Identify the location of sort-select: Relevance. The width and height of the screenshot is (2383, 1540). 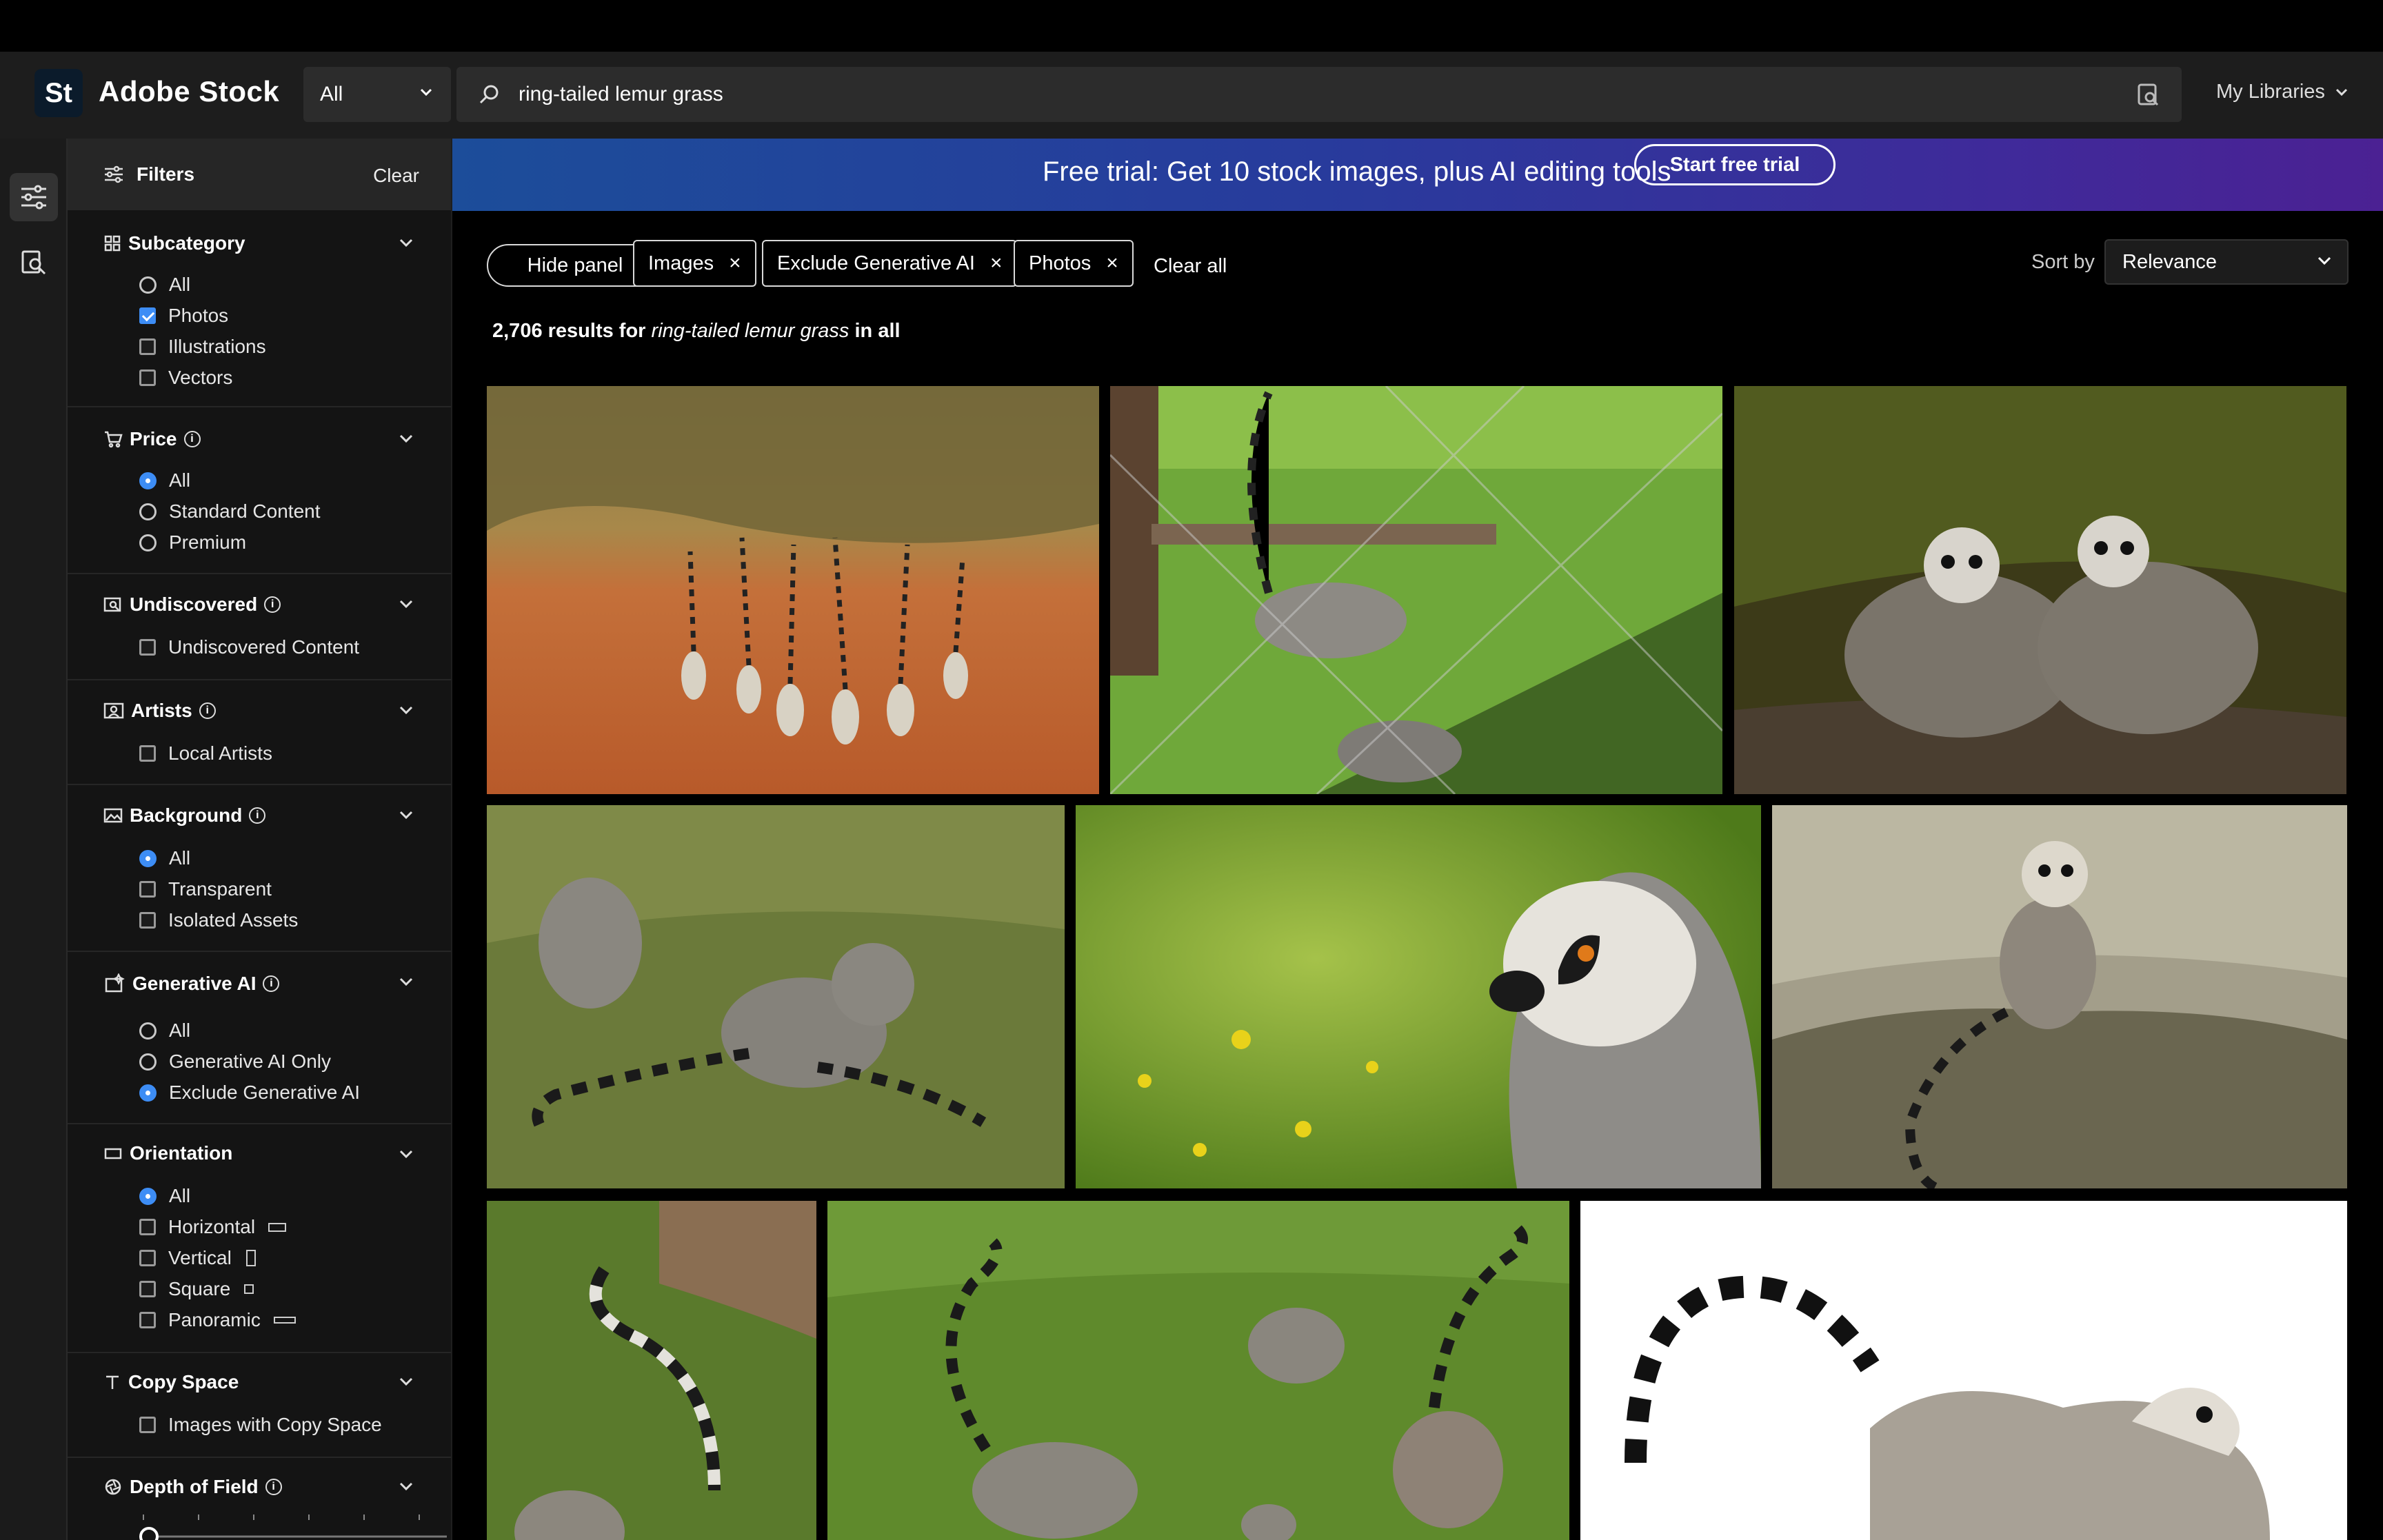
(2226, 262).